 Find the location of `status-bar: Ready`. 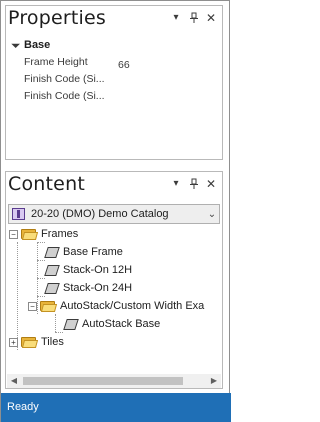

status-bar: Ready is located at coordinates (116, 407).